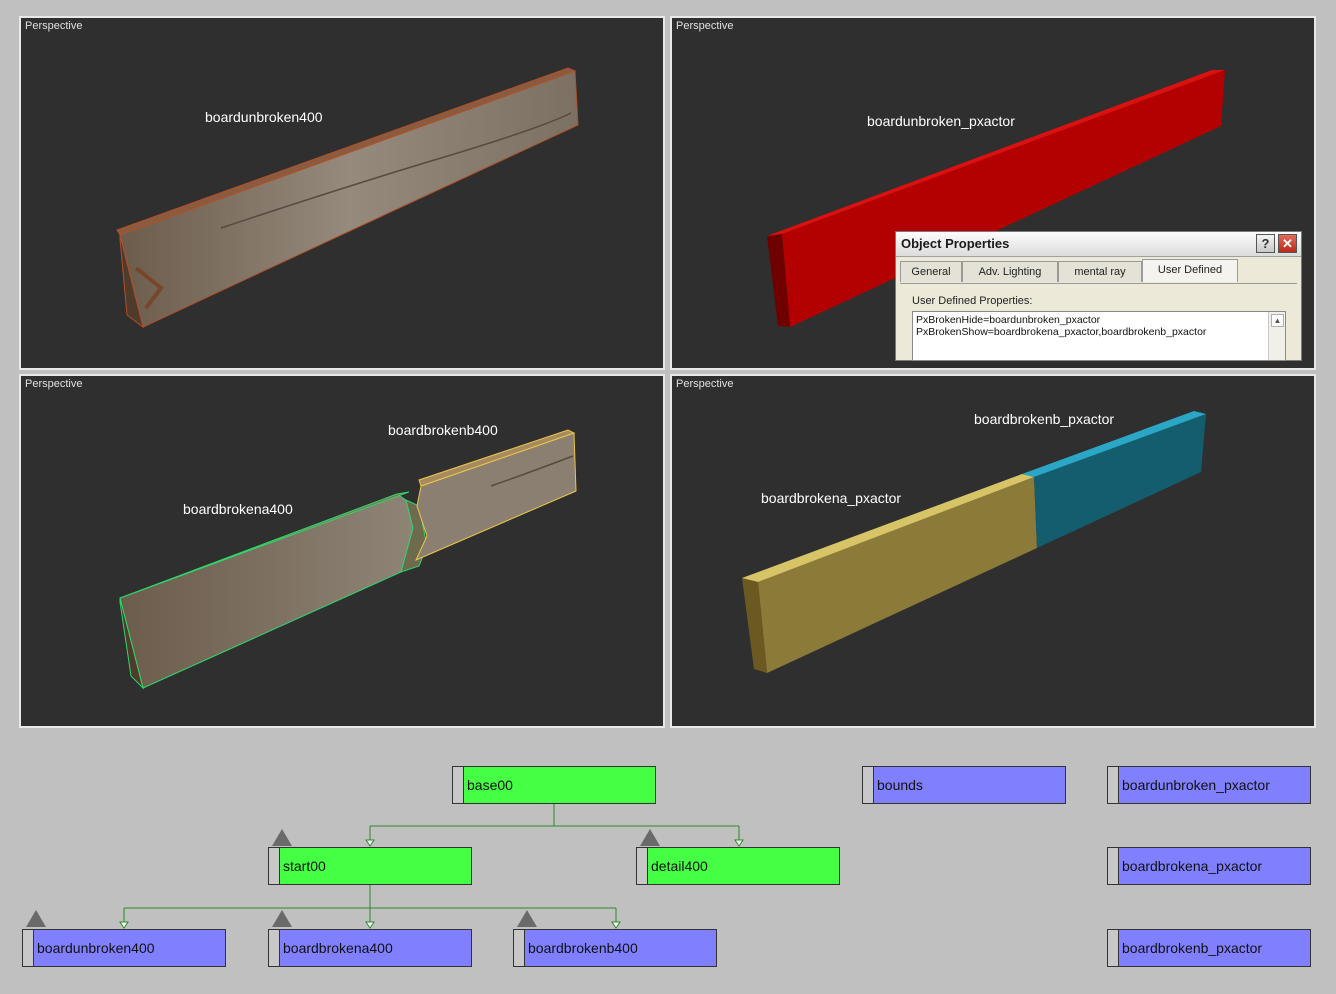  What do you see at coordinates (679, 866) in the screenshot?
I see `node-label: detail400` at bounding box center [679, 866].